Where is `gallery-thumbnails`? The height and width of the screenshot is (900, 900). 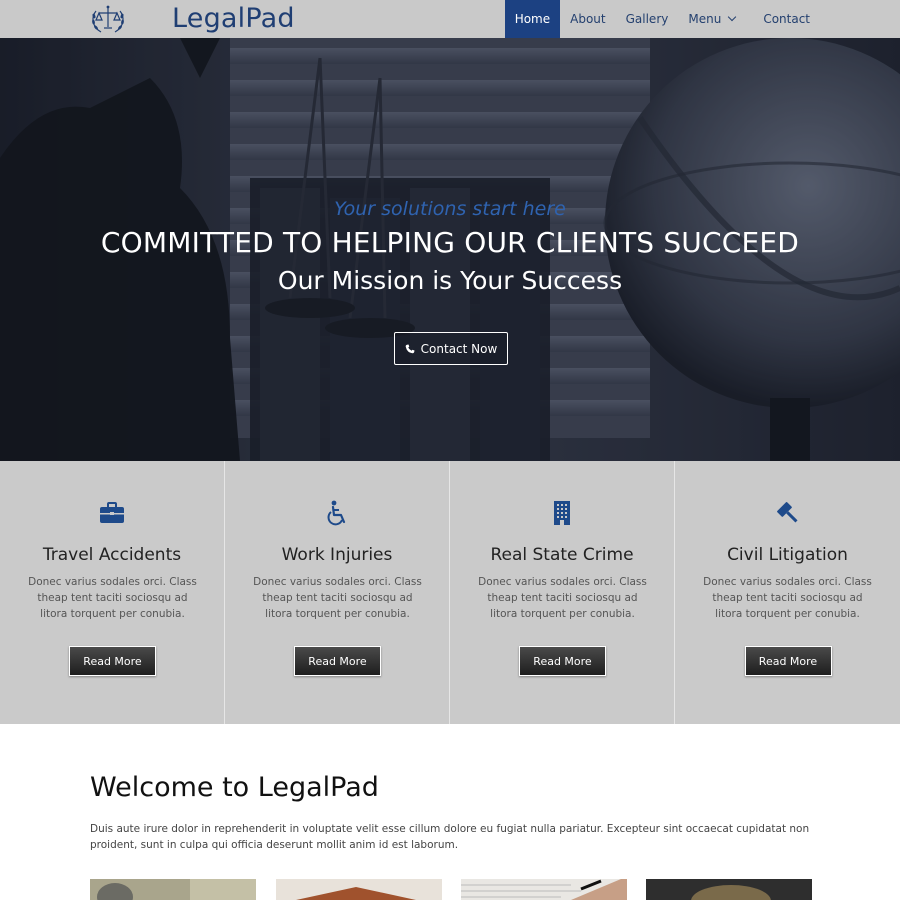
gallery-thumbnails is located at coordinates (451, 889).